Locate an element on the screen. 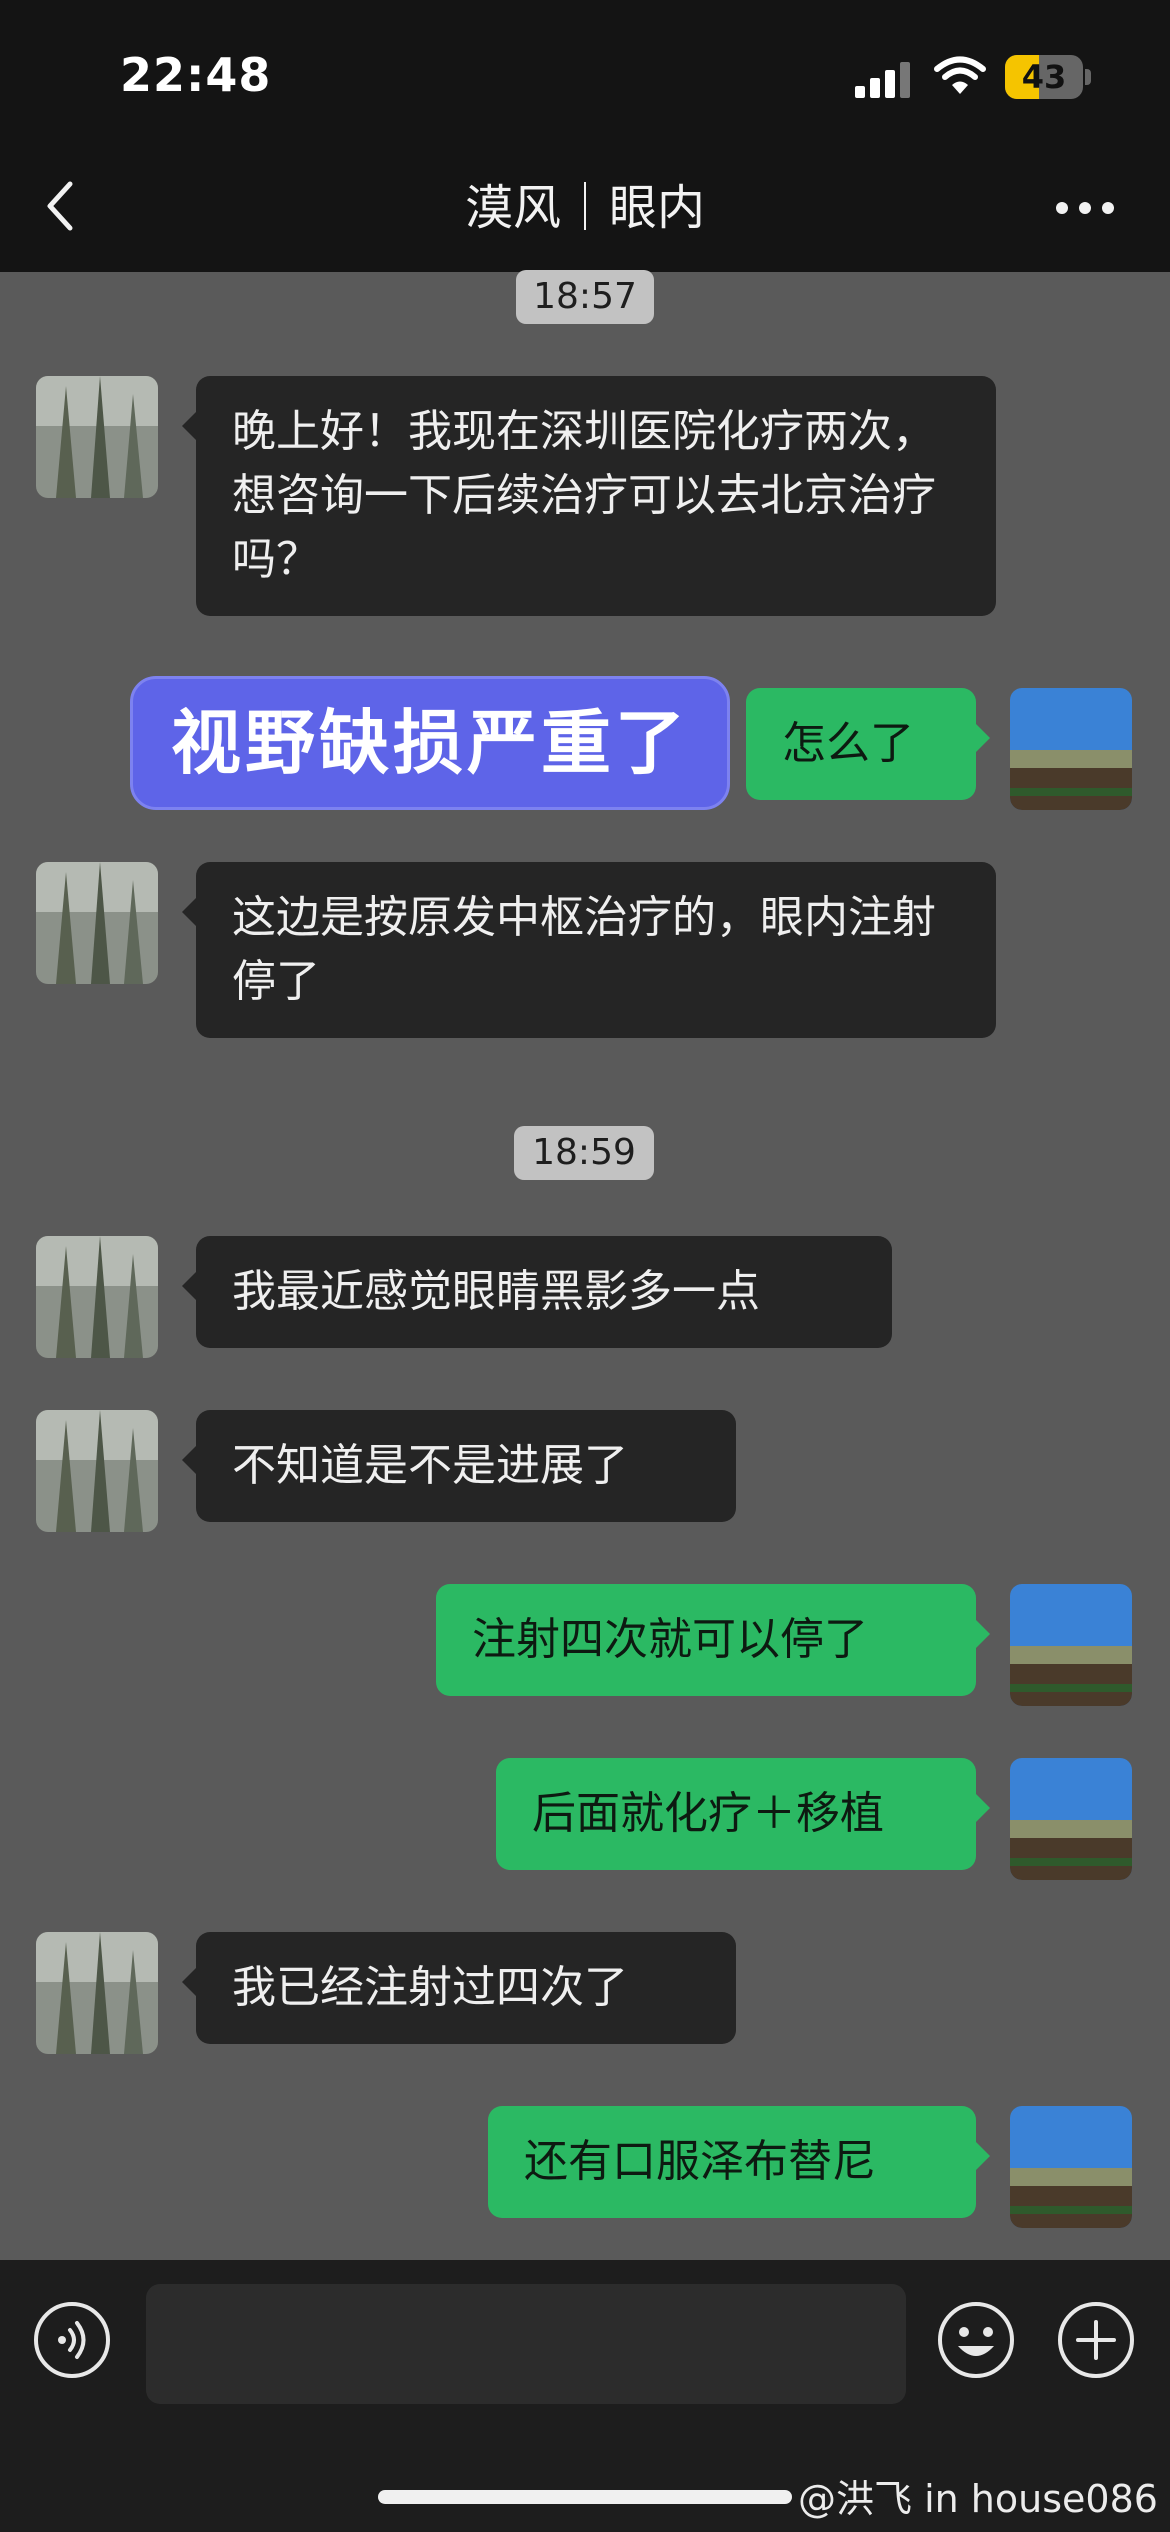  chat-title: 漠风｜眼内 is located at coordinates (584, 208).